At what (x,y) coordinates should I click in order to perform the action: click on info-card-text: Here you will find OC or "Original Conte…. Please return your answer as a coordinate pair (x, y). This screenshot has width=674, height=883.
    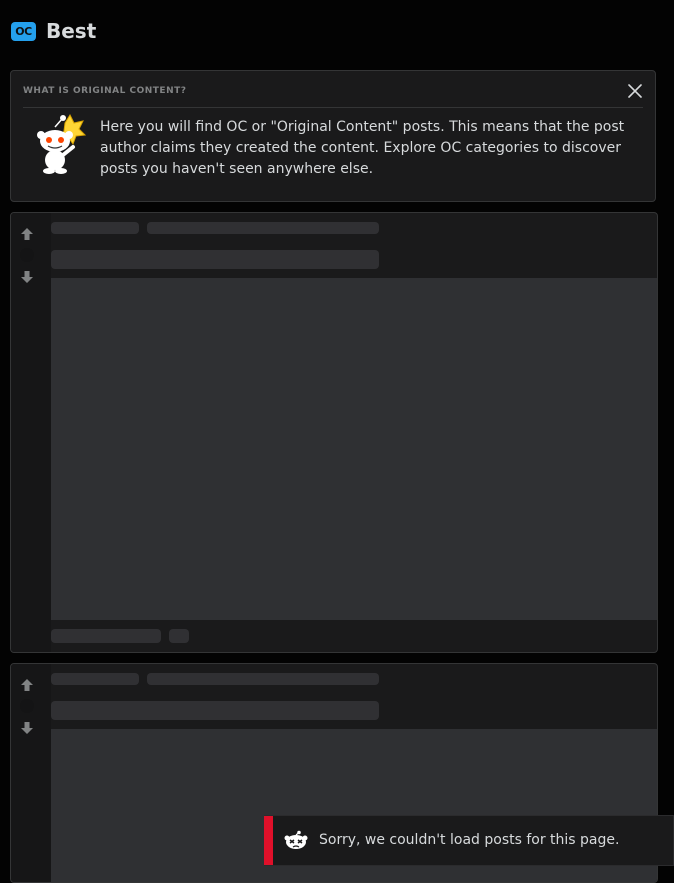
    Looking at the image, I should click on (362, 148).